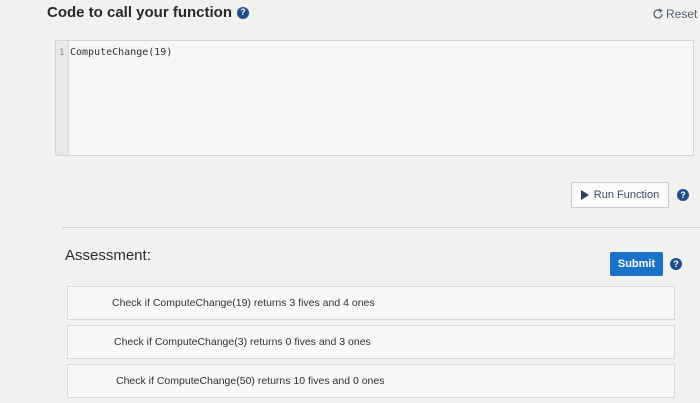  I want to click on run-function-button: Run Function, so click(620, 195).